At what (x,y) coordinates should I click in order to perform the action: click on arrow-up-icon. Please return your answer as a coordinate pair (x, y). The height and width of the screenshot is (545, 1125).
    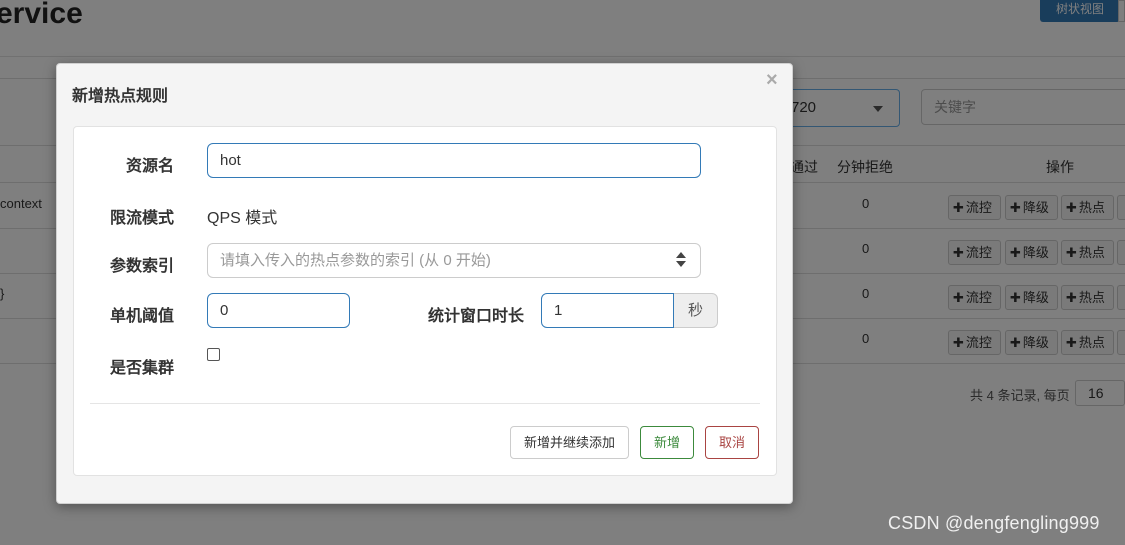
    Looking at the image, I should click on (681, 255).